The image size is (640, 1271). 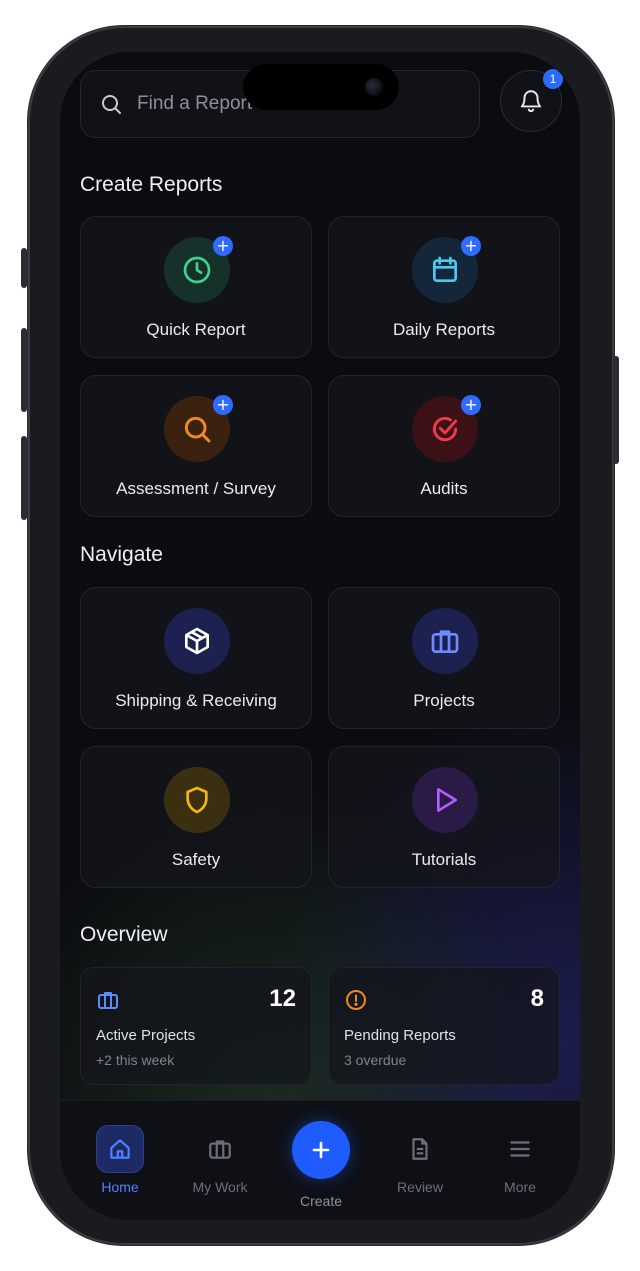 I want to click on tile-safety: Safety, so click(x=196, y=817).